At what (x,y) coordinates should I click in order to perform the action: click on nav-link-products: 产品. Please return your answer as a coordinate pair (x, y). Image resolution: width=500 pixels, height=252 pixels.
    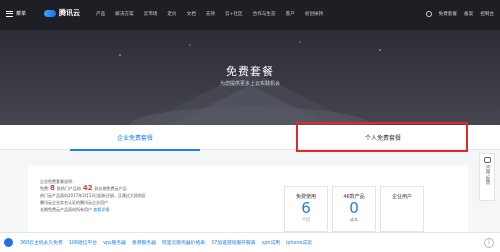
    Looking at the image, I should click on (100, 14).